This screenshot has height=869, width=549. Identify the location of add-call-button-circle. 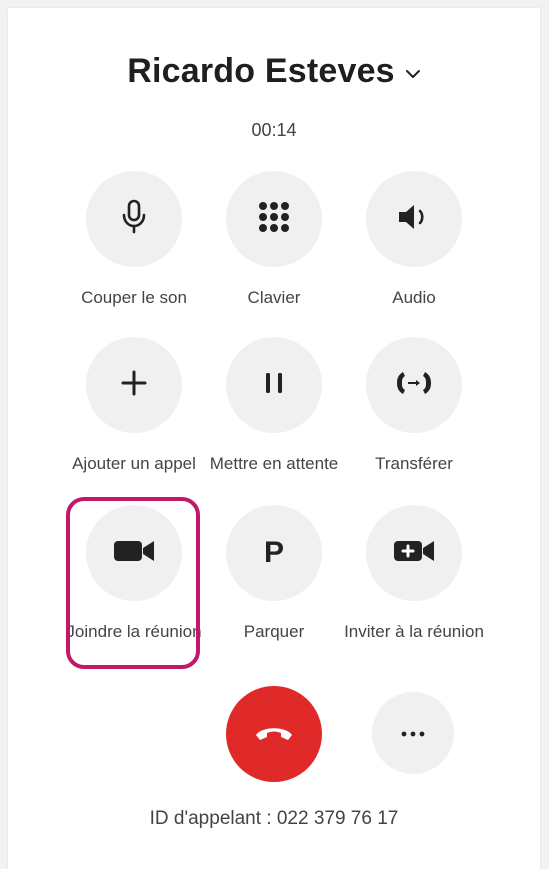
(134, 385).